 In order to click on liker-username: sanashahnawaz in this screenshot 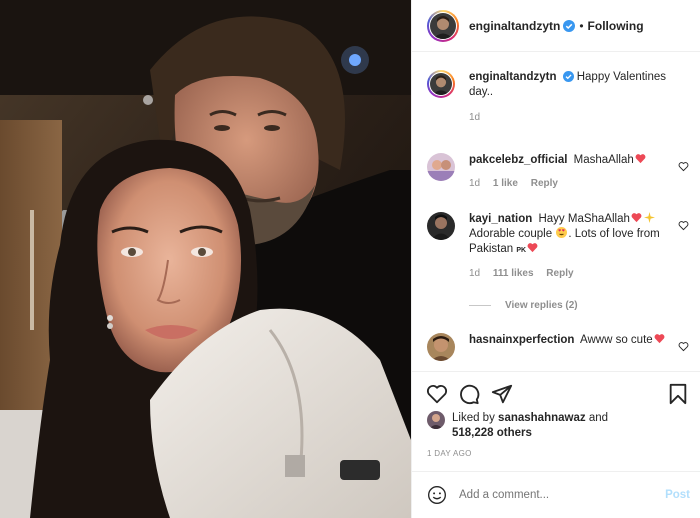, I will do `click(542, 418)`.